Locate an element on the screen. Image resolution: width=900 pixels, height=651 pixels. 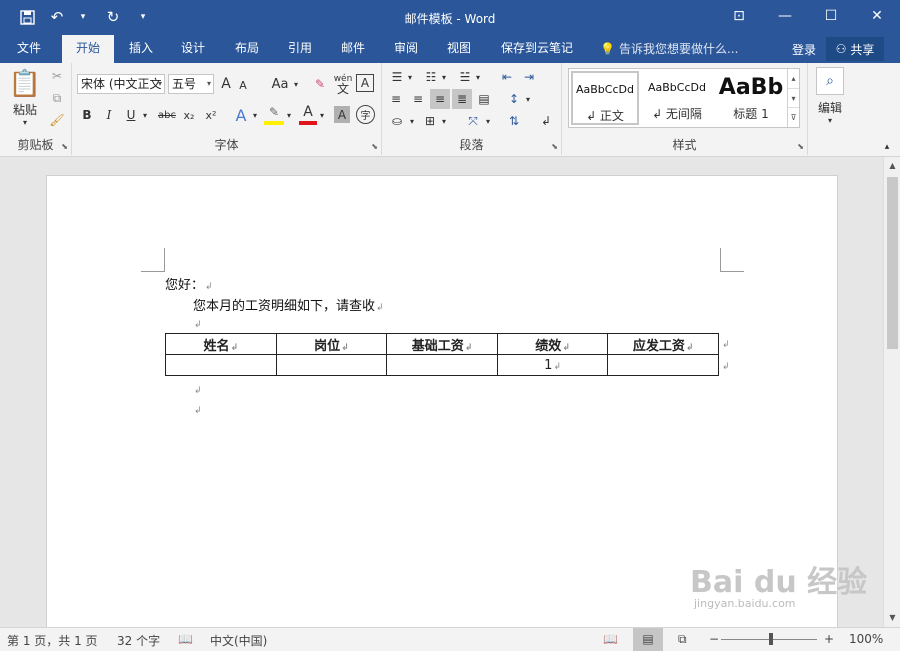
proofing-icon: 📖 is located at coordinates (185, 639).